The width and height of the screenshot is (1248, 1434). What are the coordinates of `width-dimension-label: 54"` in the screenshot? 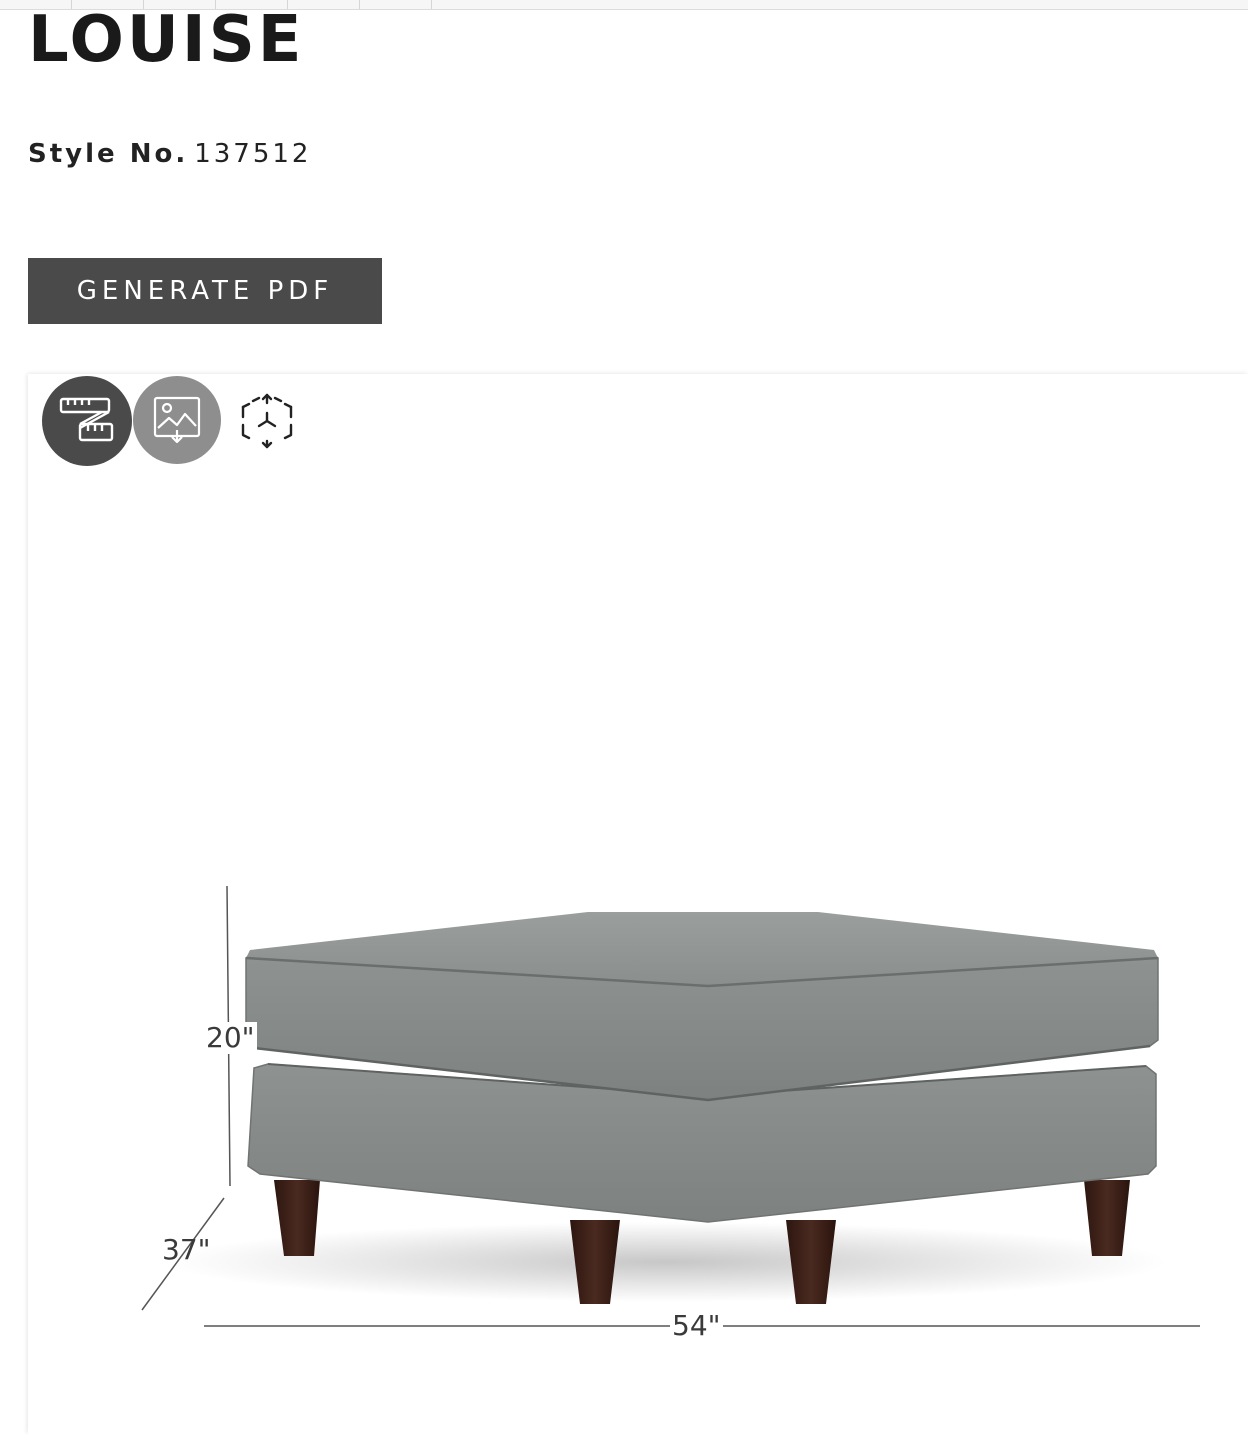 It's located at (696, 1325).